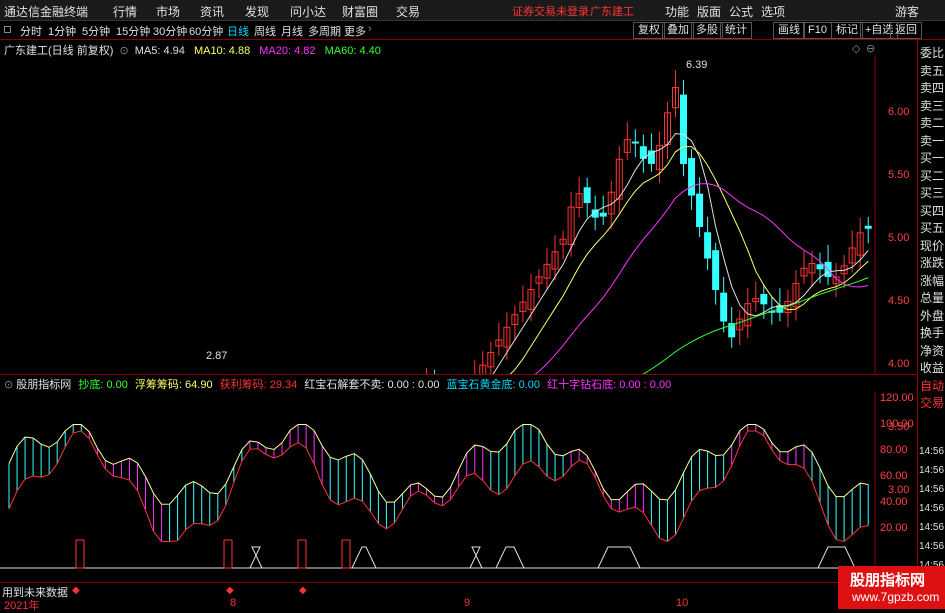 This screenshot has height=613, width=945. I want to click on menu-market: 市场, so click(168, 11).